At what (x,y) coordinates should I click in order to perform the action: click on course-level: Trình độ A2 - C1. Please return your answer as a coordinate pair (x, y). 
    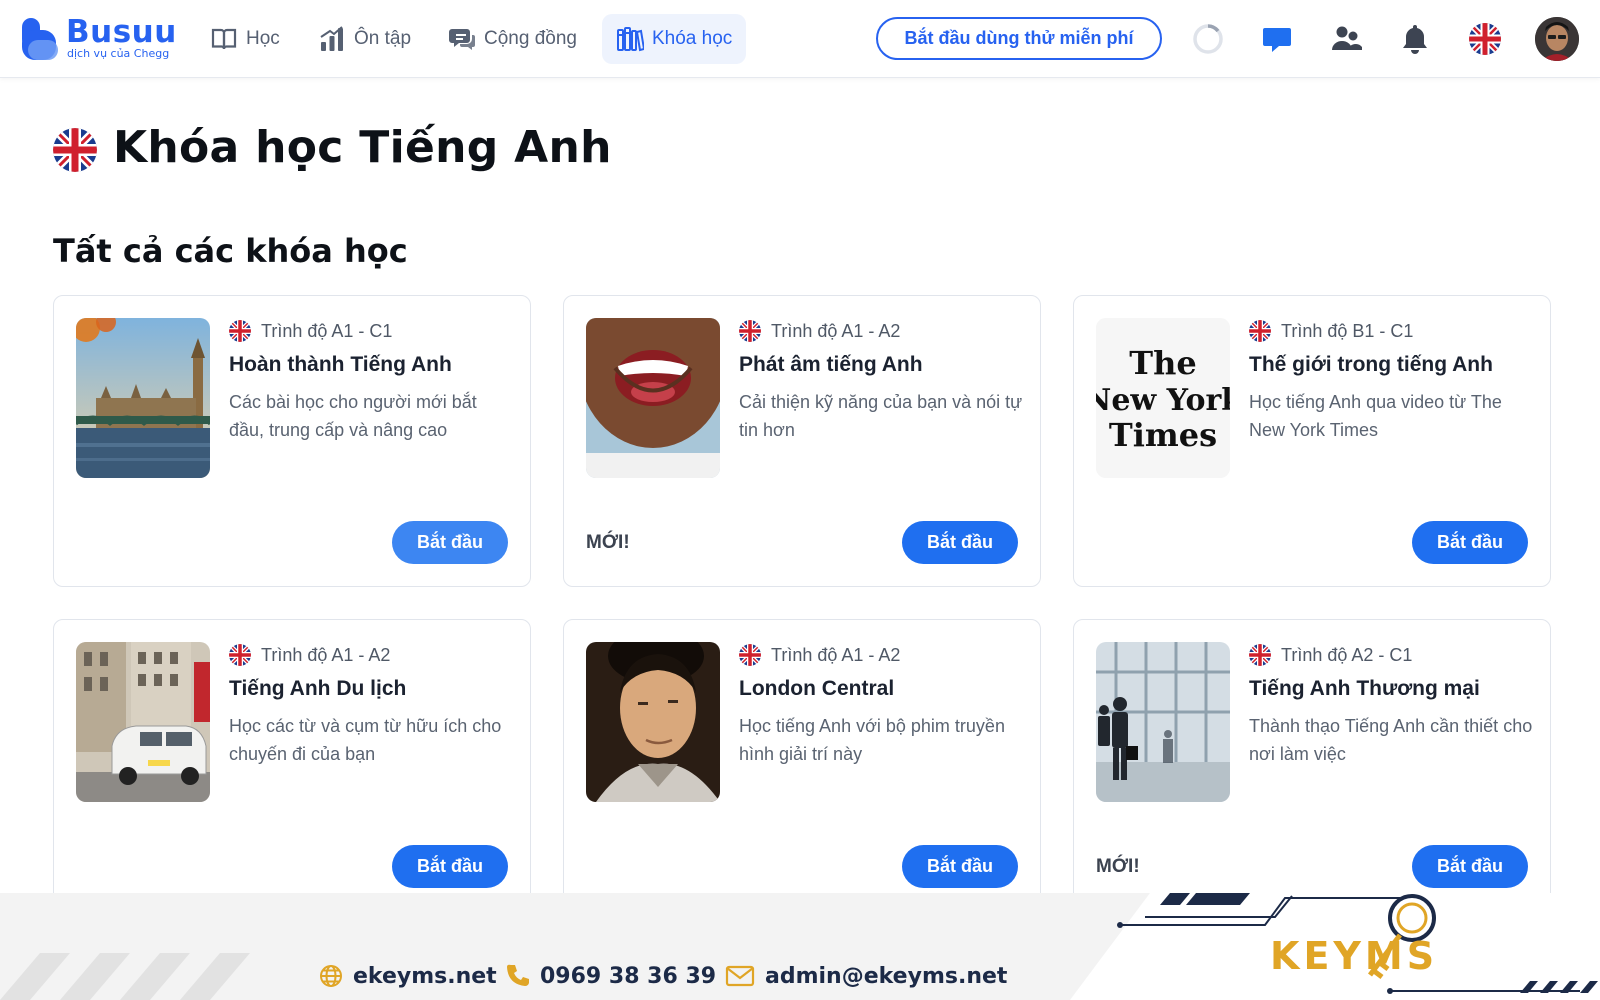
    Looking at the image, I should click on (1330, 655).